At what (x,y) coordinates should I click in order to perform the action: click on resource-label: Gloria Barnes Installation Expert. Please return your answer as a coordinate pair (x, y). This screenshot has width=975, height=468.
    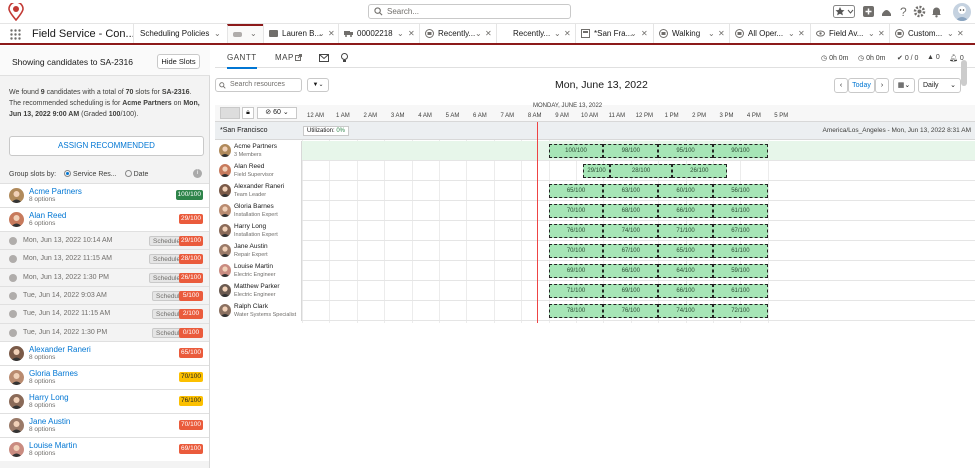
    Looking at the image, I should click on (258, 211).